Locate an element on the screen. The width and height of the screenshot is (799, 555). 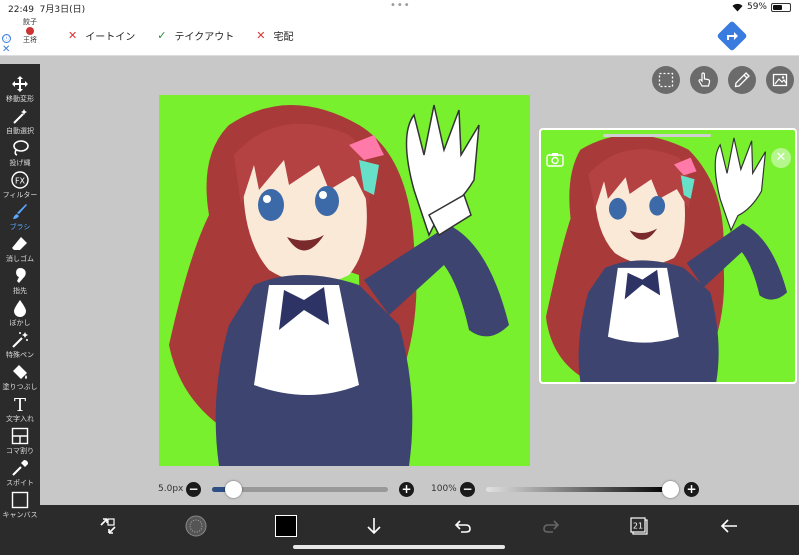
magic-wand-icon is located at coordinates (20, 116).